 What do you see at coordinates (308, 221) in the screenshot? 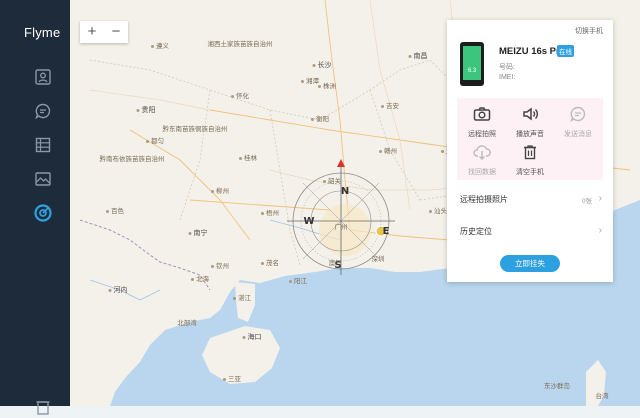
I see `compass-w: W` at bounding box center [308, 221].